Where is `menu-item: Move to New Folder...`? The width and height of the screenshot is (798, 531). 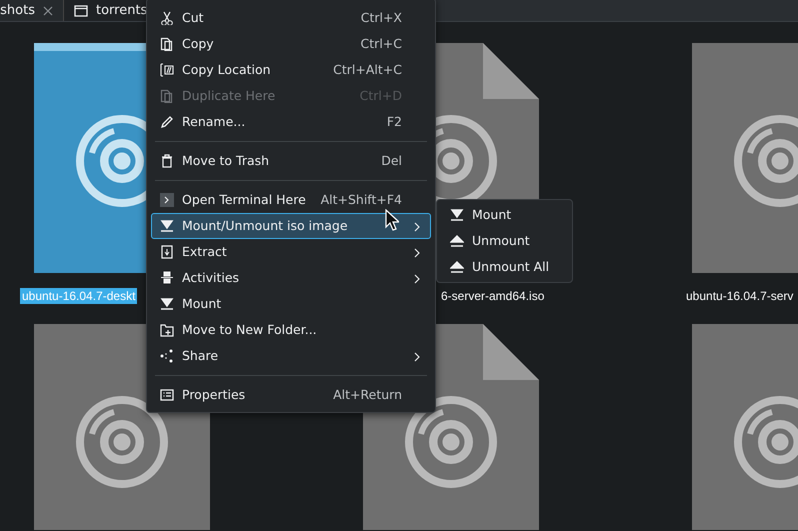
menu-item: Move to New Folder... is located at coordinates (291, 330).